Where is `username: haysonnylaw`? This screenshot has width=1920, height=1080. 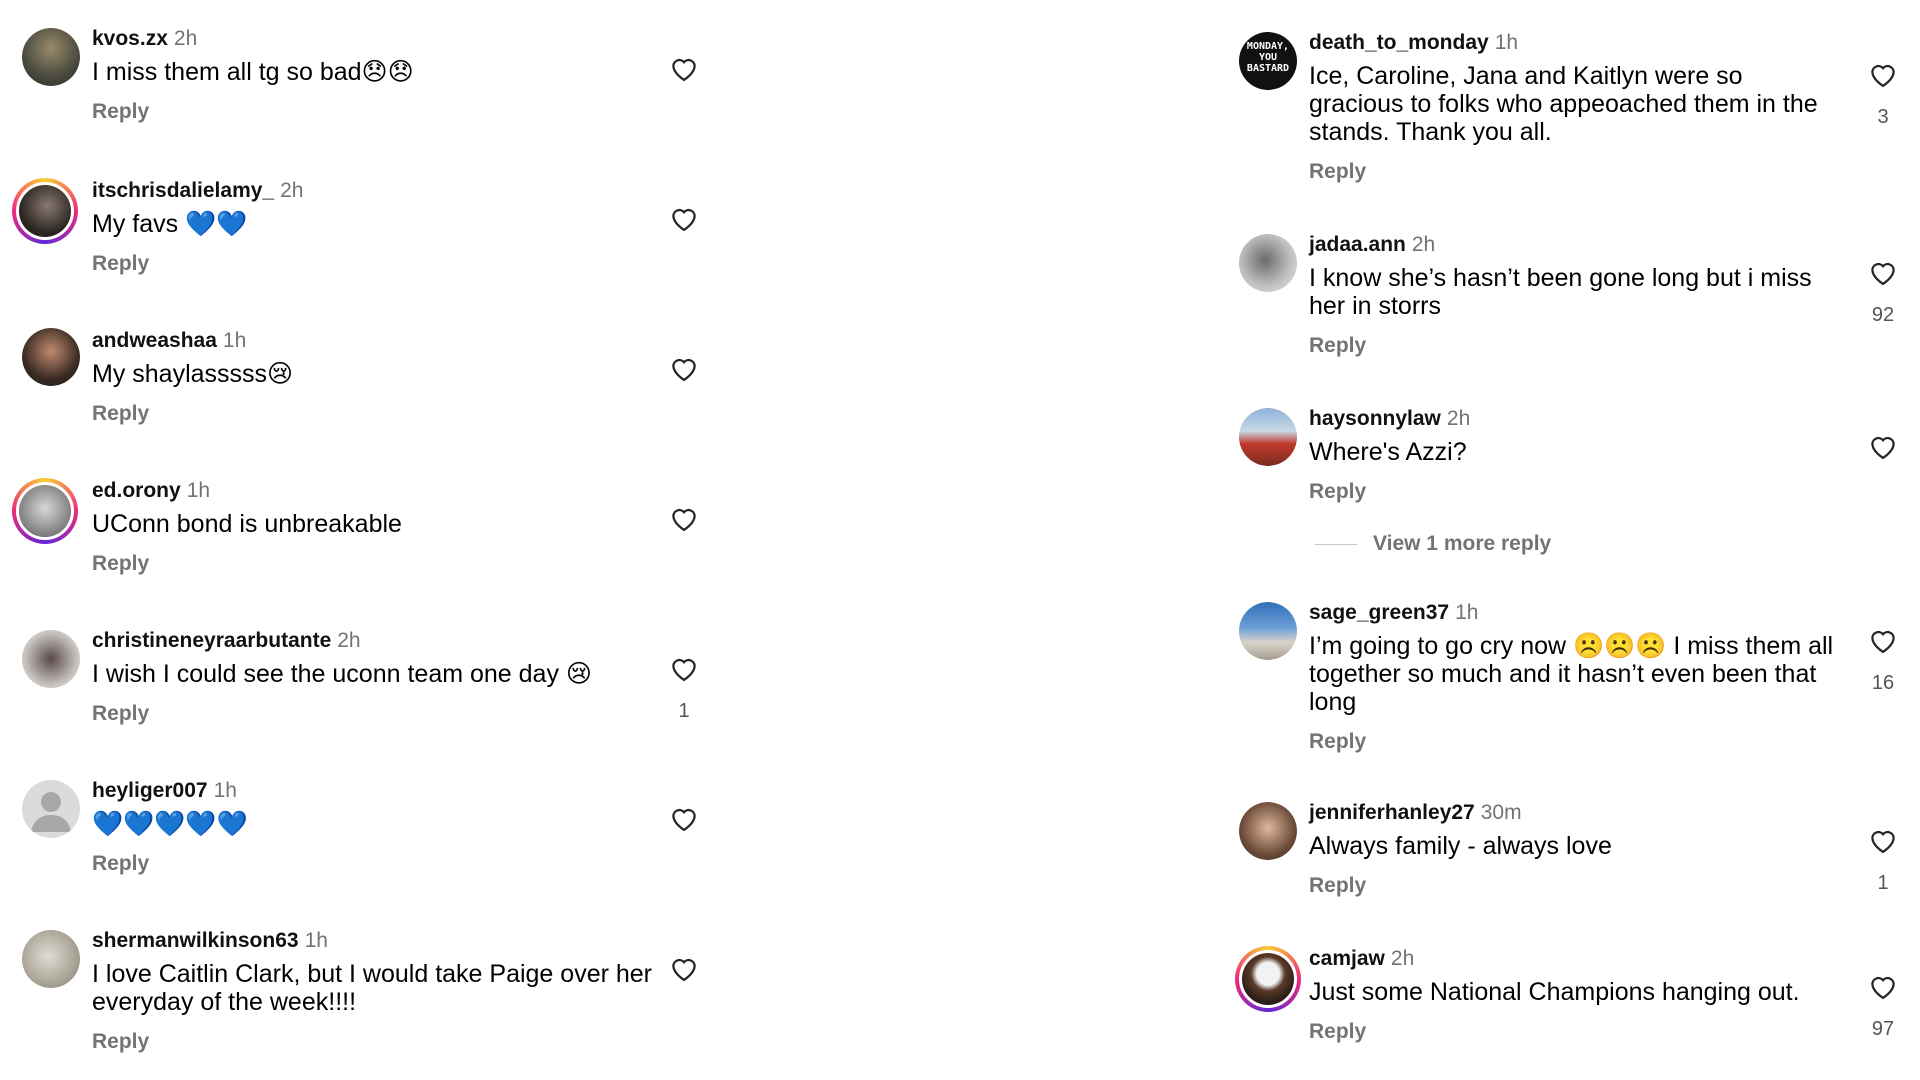
username: haysonnylaw is located at coordinates (1375, 418).